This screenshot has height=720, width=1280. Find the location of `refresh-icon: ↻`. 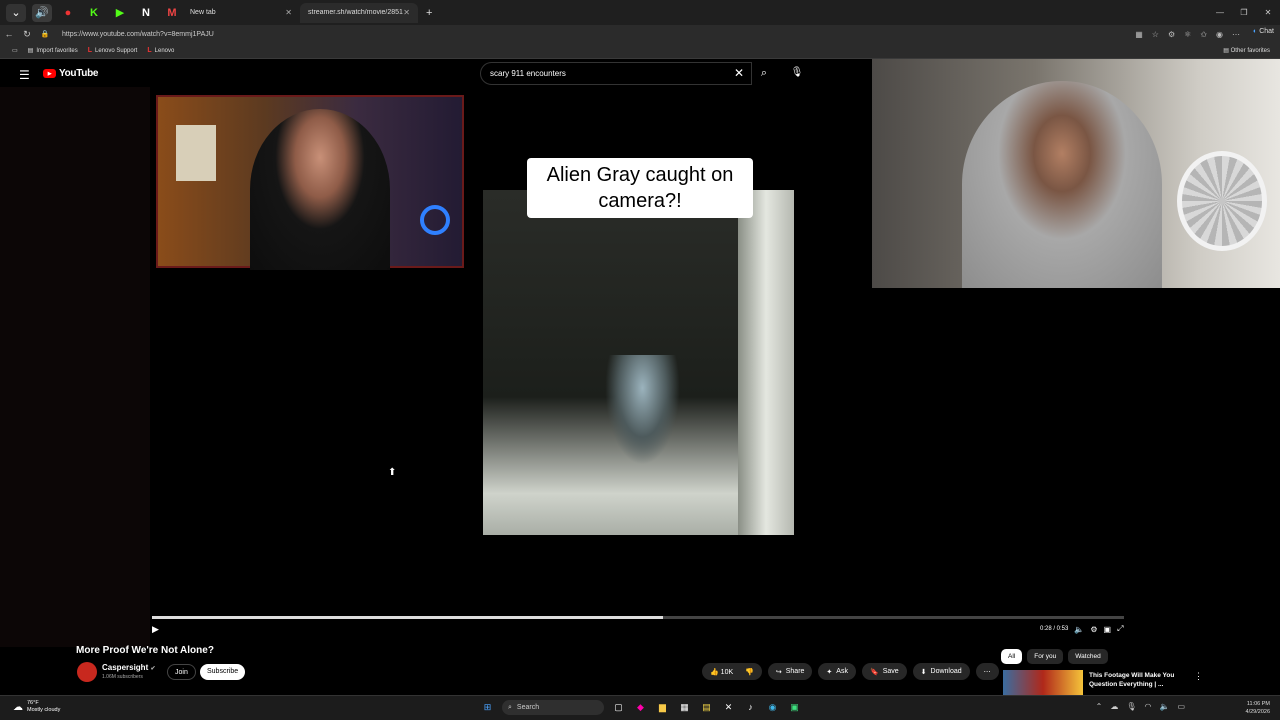

refresh-icon: ↻ is located at coordinates (27, 34).